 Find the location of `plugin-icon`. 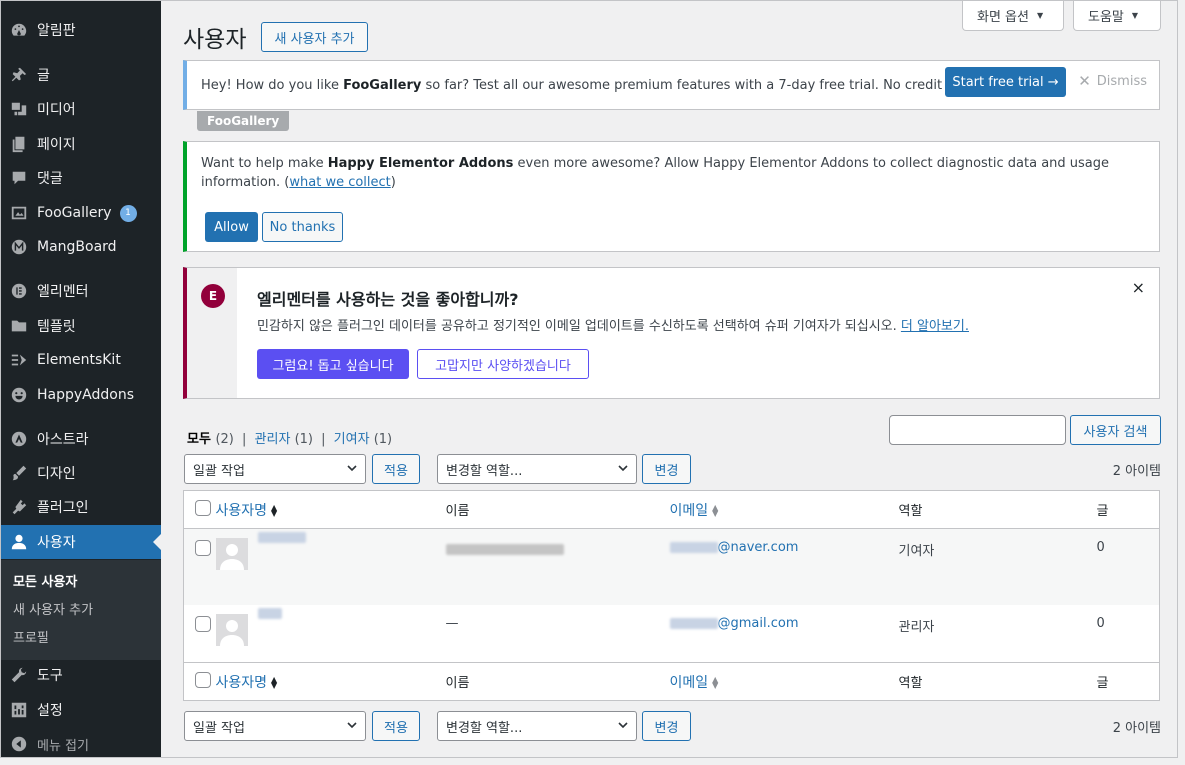

plugin-icon is located at coordinates (19, 507).